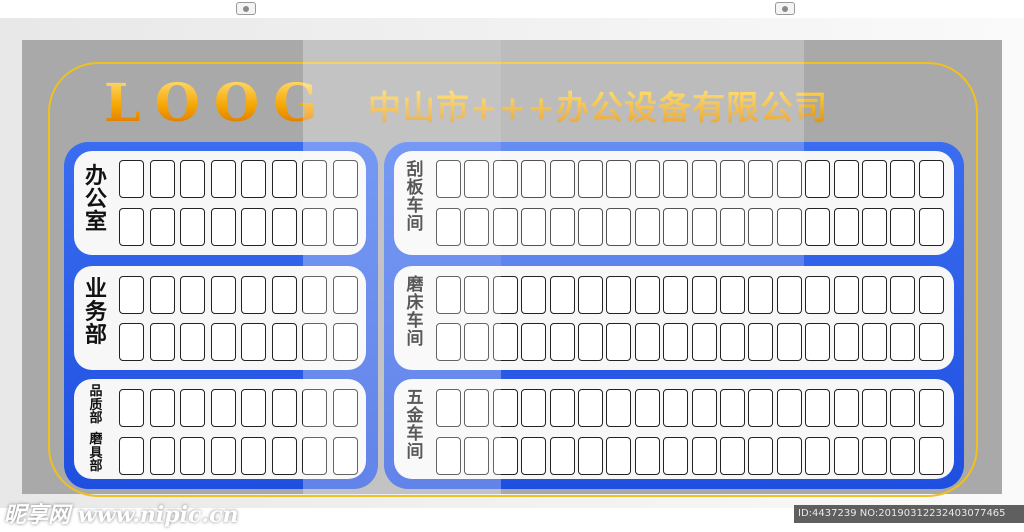 The image size is (1024, 532). Describe the element at coordinates (96, 453) in the screenshot. I see `row-label-mold: 磨具部` at that location.